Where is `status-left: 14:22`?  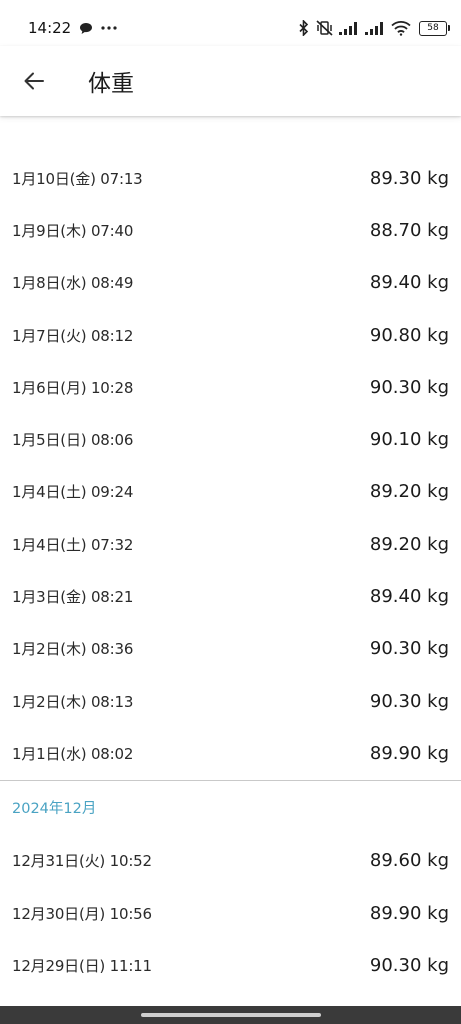
status-left: 14:22 is located at coordinates (72, 28).